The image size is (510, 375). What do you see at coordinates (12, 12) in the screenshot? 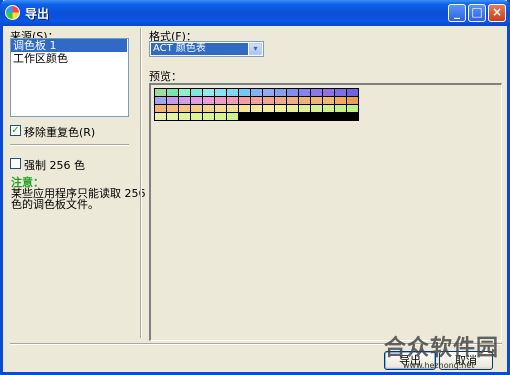
I see `palette-icon` at bounding box center [12, 12].